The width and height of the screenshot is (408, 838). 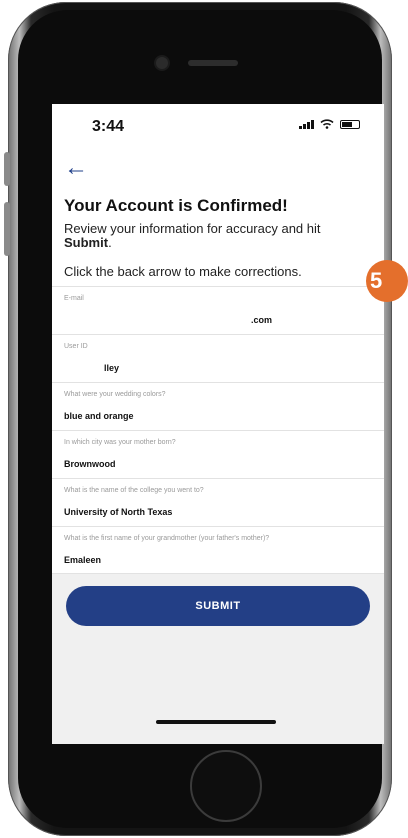 I want to click on field-label: What were your wedding colors?, so click(x=115, y=394).